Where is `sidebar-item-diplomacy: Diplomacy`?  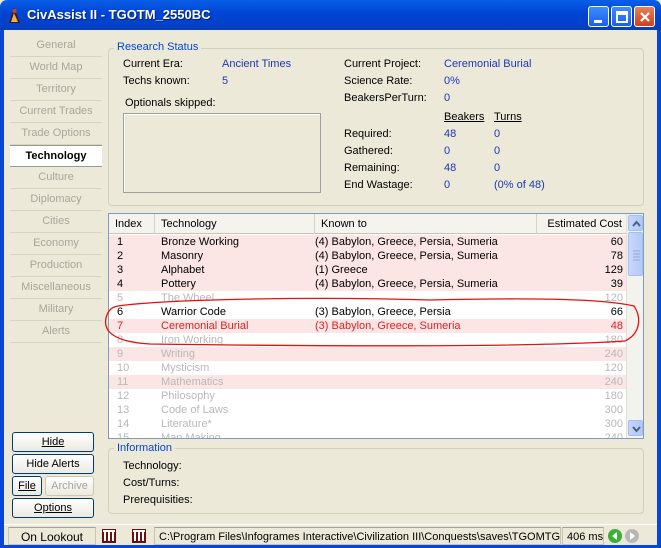
sidebar-item-diplomacy: Diplomacy is located at coordinates (56, 200).